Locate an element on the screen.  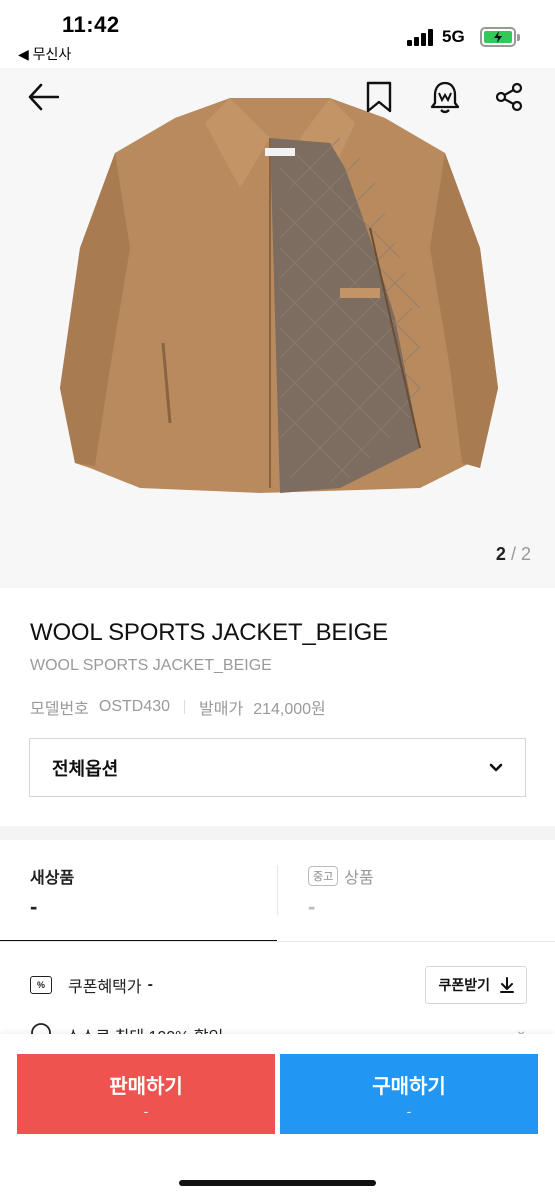
product-meta: 모델번호 OSTD430 발매가 214,000원 is located at coordinates (178, 707).